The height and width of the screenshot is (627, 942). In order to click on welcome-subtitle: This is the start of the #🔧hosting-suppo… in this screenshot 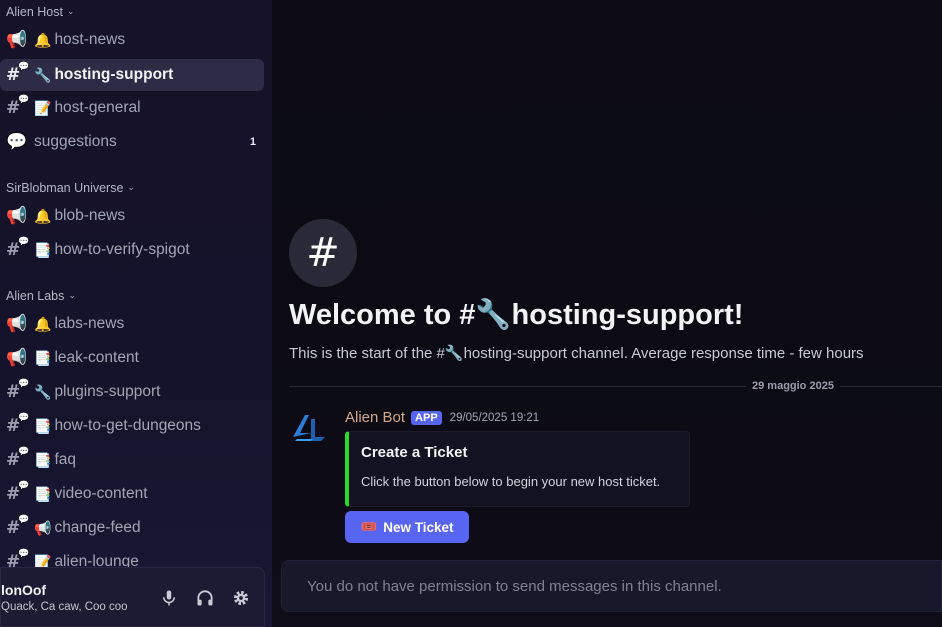, I will do `click(576, 353)`.